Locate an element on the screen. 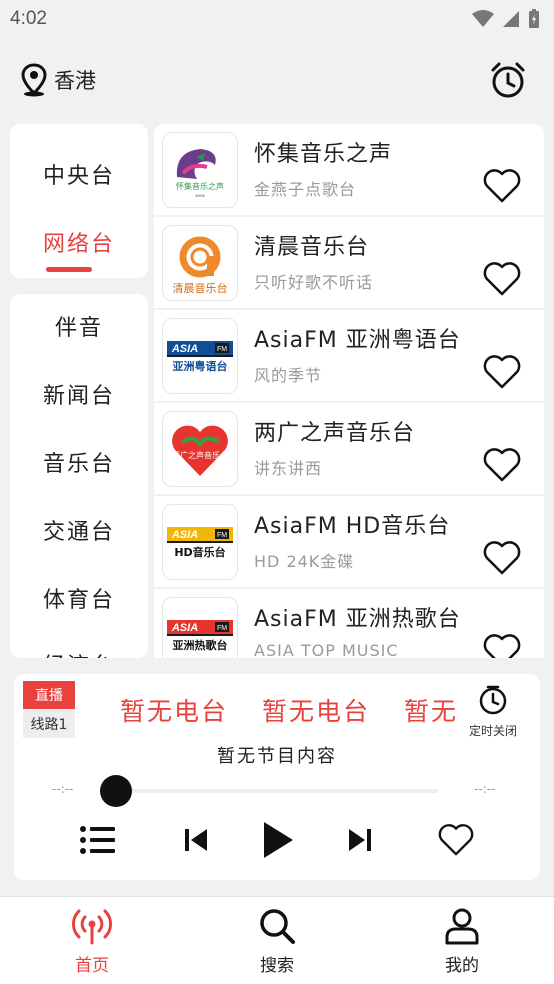 The height and width of the screenshot is (984, 554). nav-label: 搜索 is located at coordinates (277, 966).